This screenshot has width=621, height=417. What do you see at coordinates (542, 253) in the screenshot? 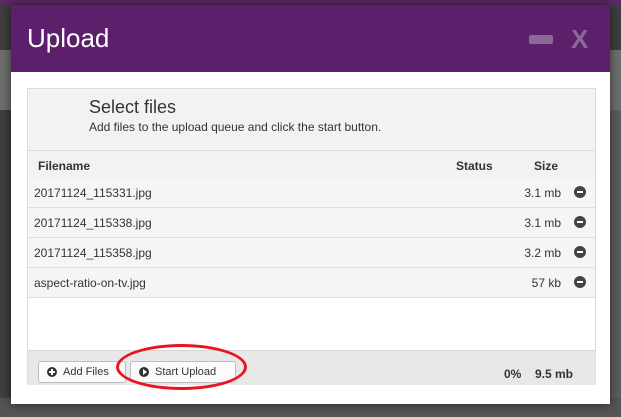
I see `file-size: 3.2 mb` at bounding box center [542, 253].